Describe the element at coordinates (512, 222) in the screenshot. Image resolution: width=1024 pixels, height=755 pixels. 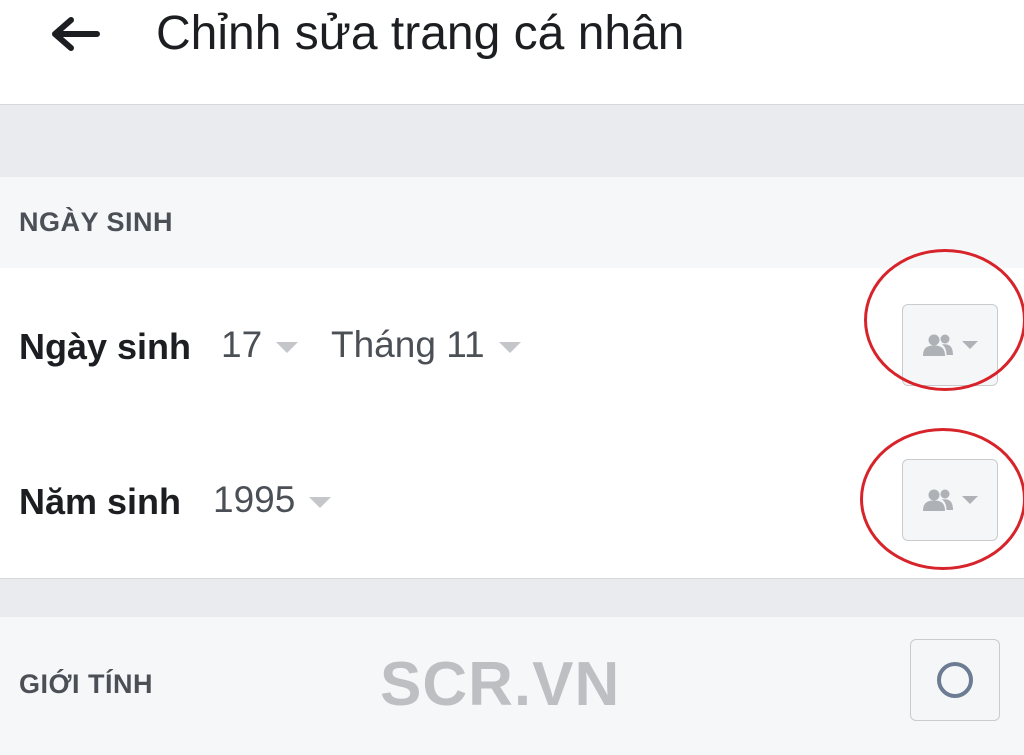
I see `birthday-section-header: NGÀY SINH` at that location.